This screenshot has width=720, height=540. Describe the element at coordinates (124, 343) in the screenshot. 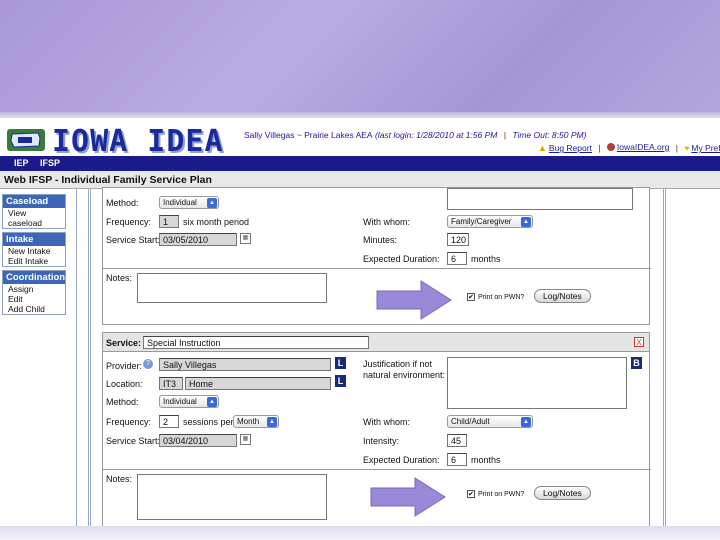

I see `service-label: Service:` at that location.